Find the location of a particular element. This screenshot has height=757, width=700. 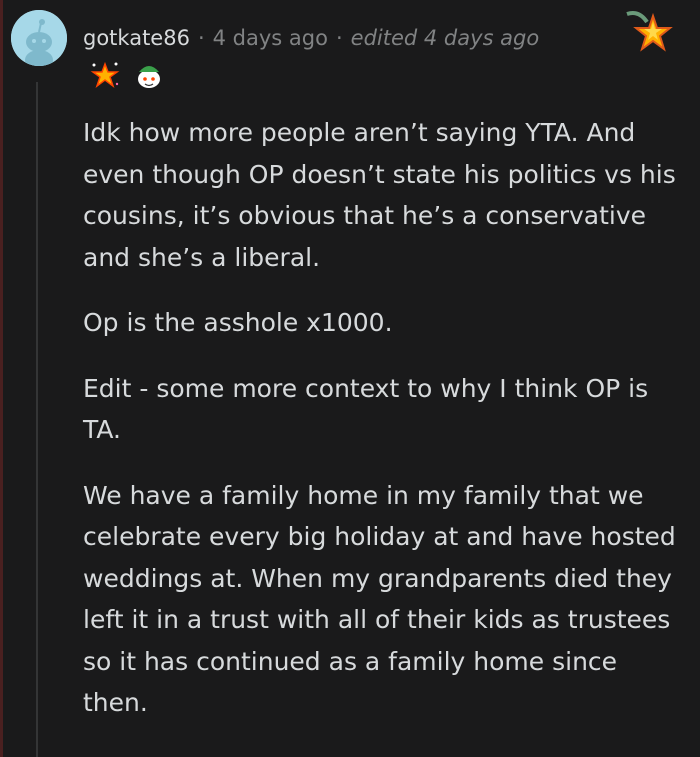

snoo-elf-award-icon is located at coordinates (149, 75).